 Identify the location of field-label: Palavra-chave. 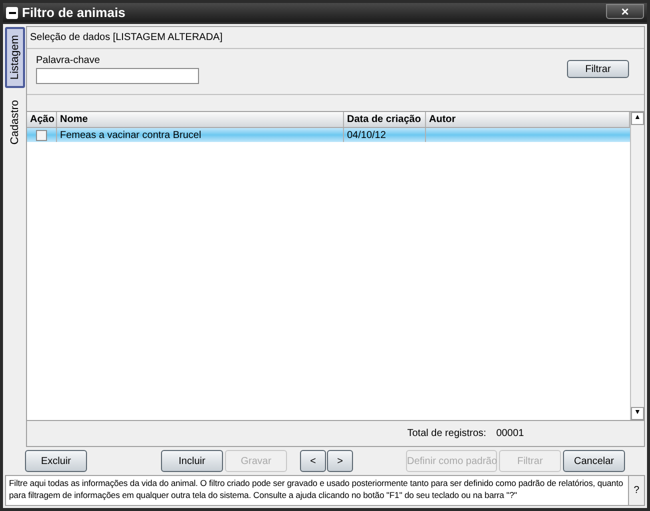
(68, 61).